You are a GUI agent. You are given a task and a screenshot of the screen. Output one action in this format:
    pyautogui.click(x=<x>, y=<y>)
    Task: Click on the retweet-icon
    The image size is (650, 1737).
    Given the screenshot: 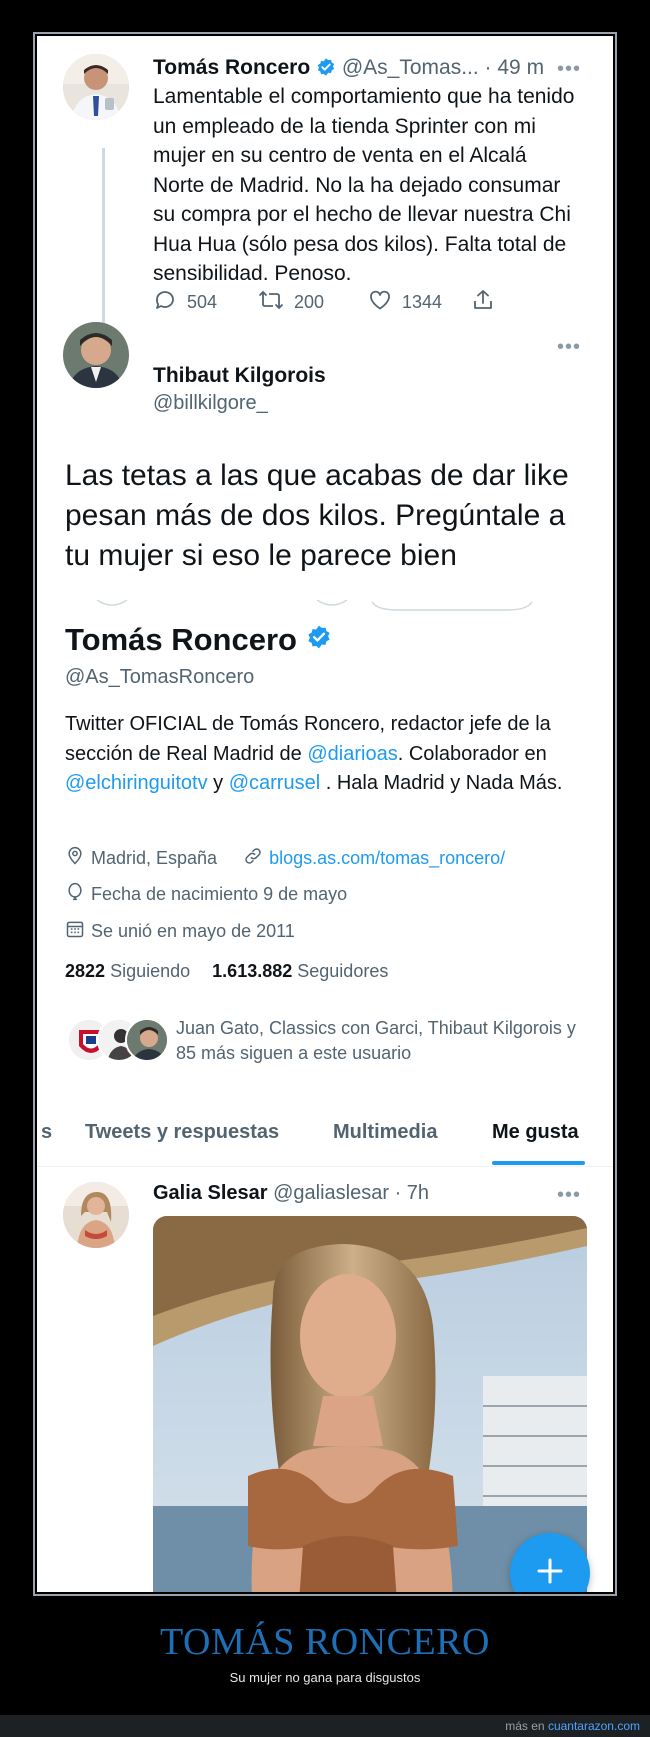 What is the action you would take?
    pyautogui.click(x=271, y=302)
    